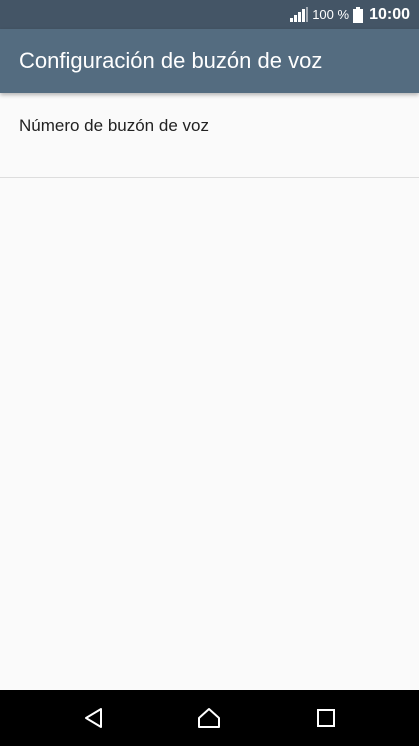 This screenshot has height=746, width=419. Describe the element at coordinates (171, 60) in the screenshot. I see `page-title: Configuración de buzón de voz` at that location.